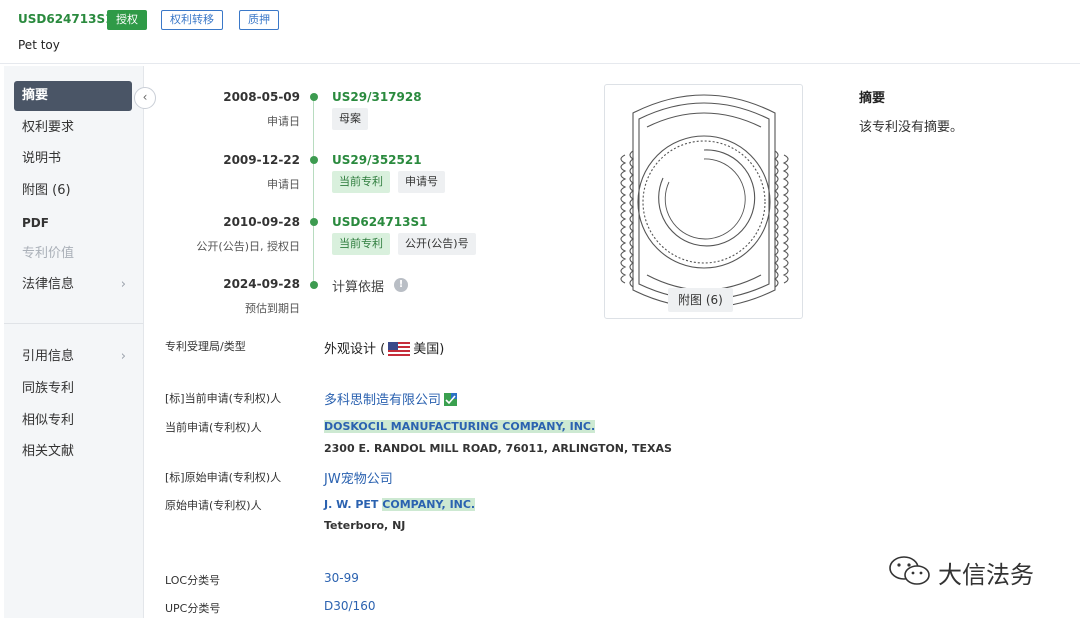 Image resolution: width=1080 pixels, height=618 pixels. Describe the element at coordinates (429, 349) in the screenshot. I see `country-text: 美国)` at that location.